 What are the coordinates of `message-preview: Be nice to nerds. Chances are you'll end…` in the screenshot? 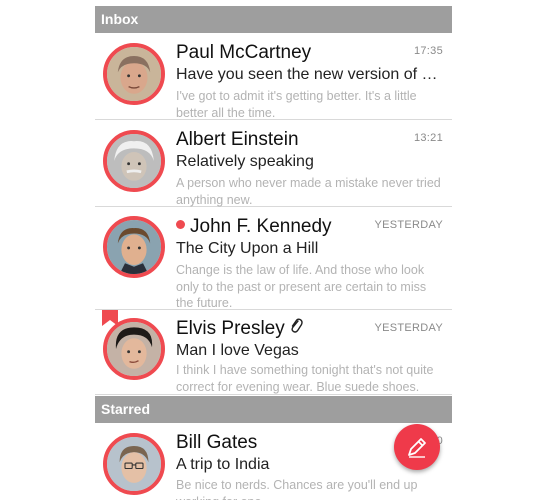 It's located at (297, 489).